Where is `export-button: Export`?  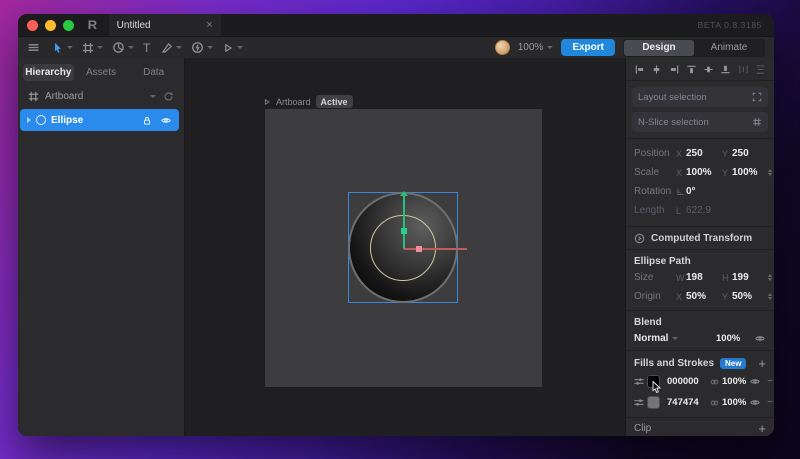
export-button: Export is located at coordinates (588, 47).